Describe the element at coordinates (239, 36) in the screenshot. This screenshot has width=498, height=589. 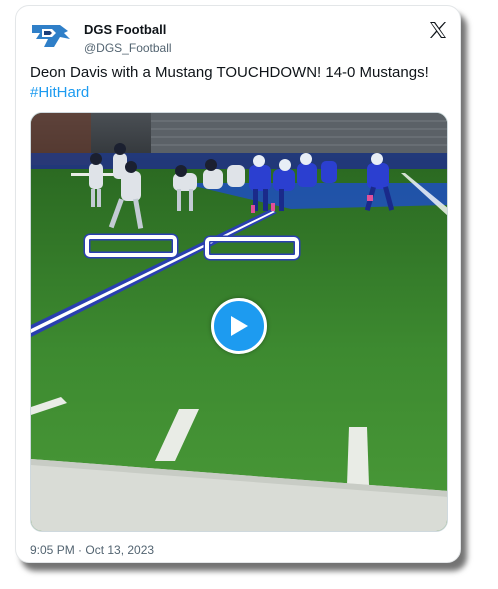
I see `tweet-header: DGS Football @DGS_Football` at that location.